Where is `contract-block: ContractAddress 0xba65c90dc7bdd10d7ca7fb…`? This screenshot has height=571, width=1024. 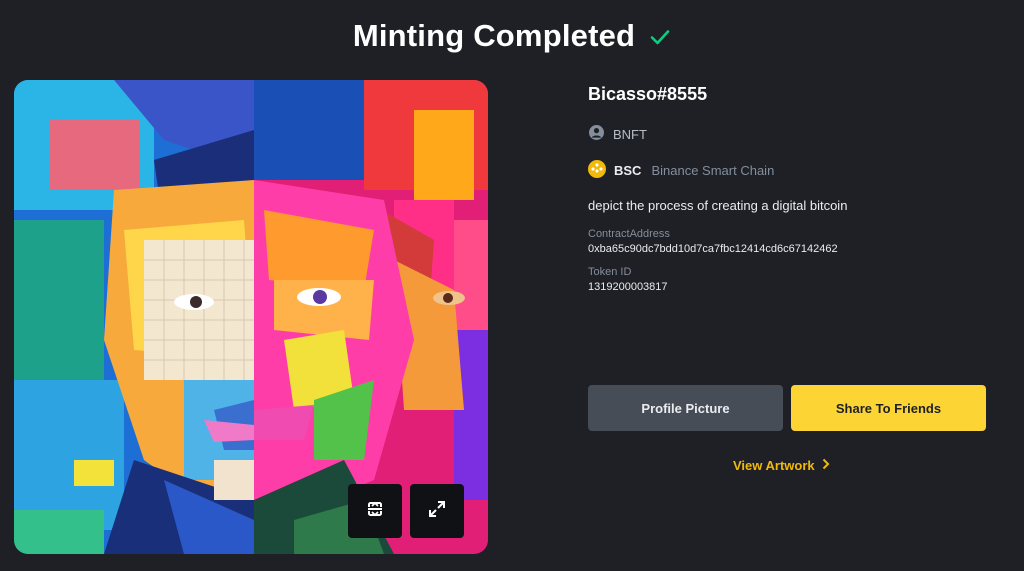 contract-block: ContractAddress 0xba65c90dc7bdd10d7ca7fb… is located at coordinates (788, 241).